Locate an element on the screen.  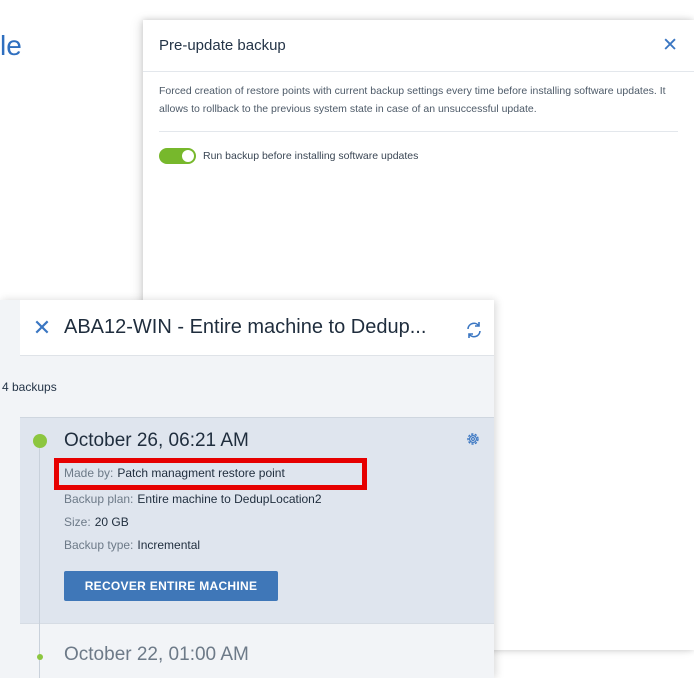
backups-count: 4 backups is located at coordinates (29, 387).